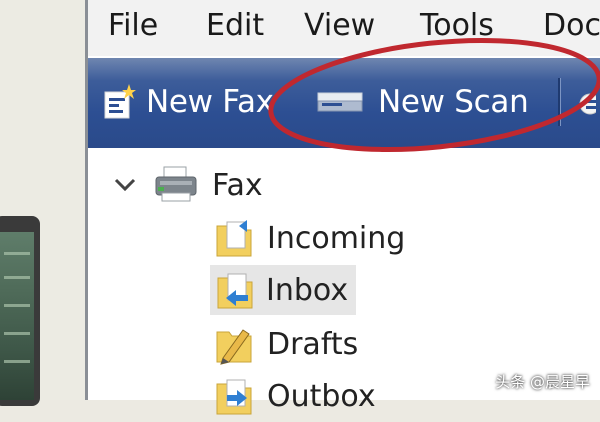 The width and height of the screenshot is (600, 422). I want to click on tree-item-inbox: Inbox, so click(283, 290).